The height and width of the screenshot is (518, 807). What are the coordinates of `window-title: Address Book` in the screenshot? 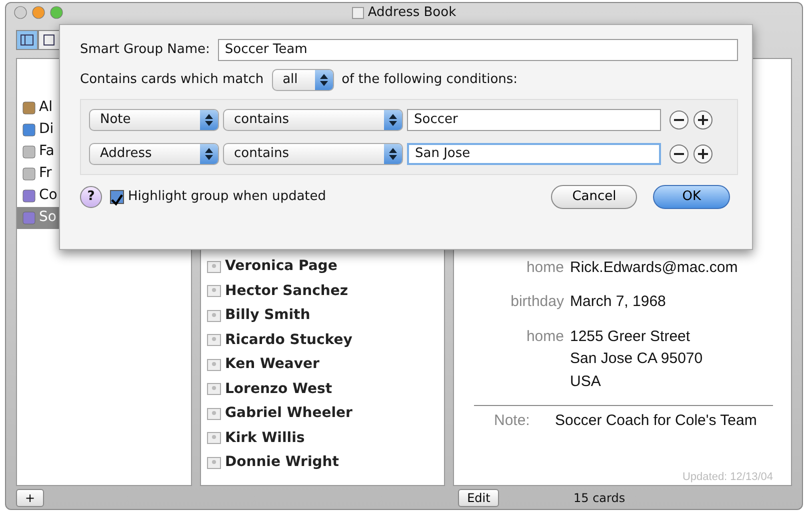 It's located at (412, 13).